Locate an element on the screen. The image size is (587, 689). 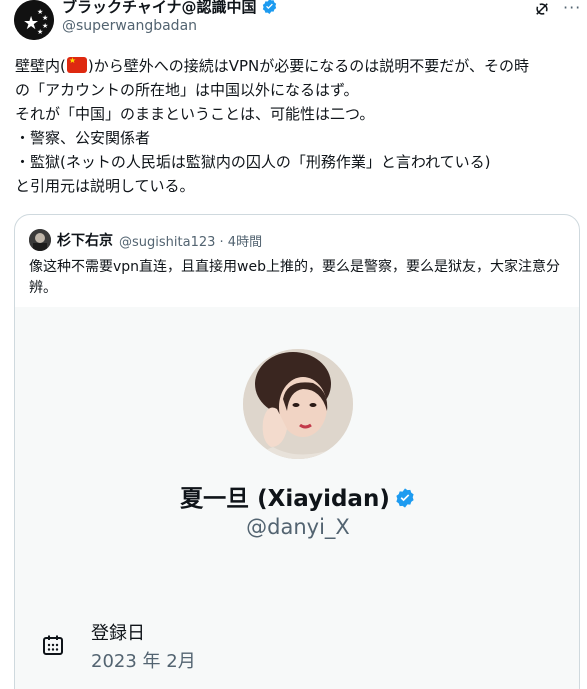
author-handle: @superwangbadan is located at coordinates (129, 26).